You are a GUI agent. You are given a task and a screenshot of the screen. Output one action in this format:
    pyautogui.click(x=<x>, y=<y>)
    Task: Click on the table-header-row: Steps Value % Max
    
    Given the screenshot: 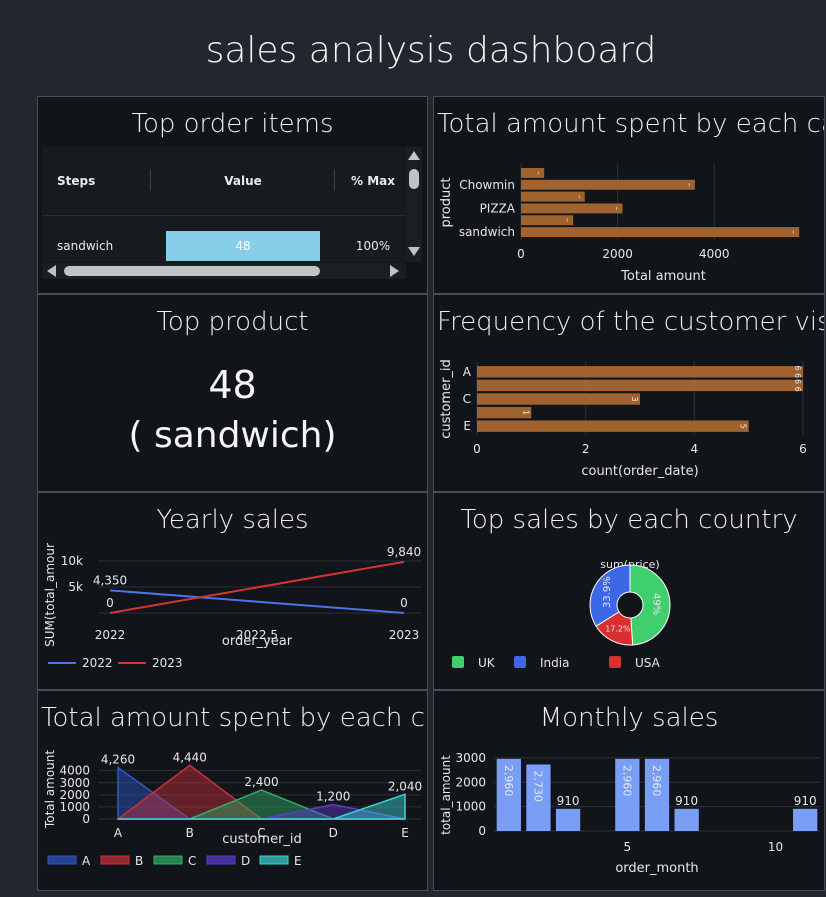 What is the action you would take?
    pyautogui.click(x=232, y=181)
    